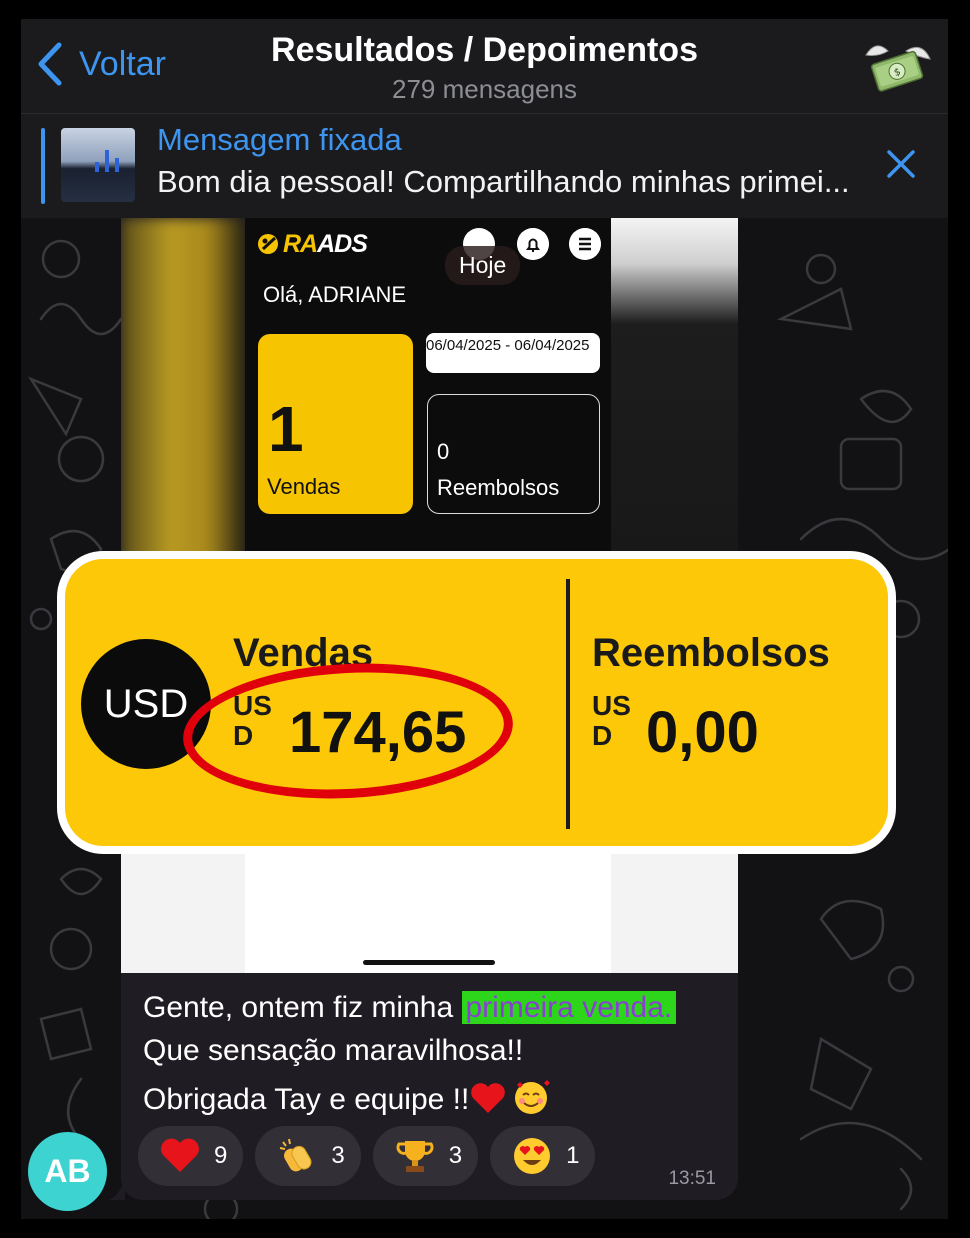  I want to click on date-badge: Hoje, so click(483, 265).